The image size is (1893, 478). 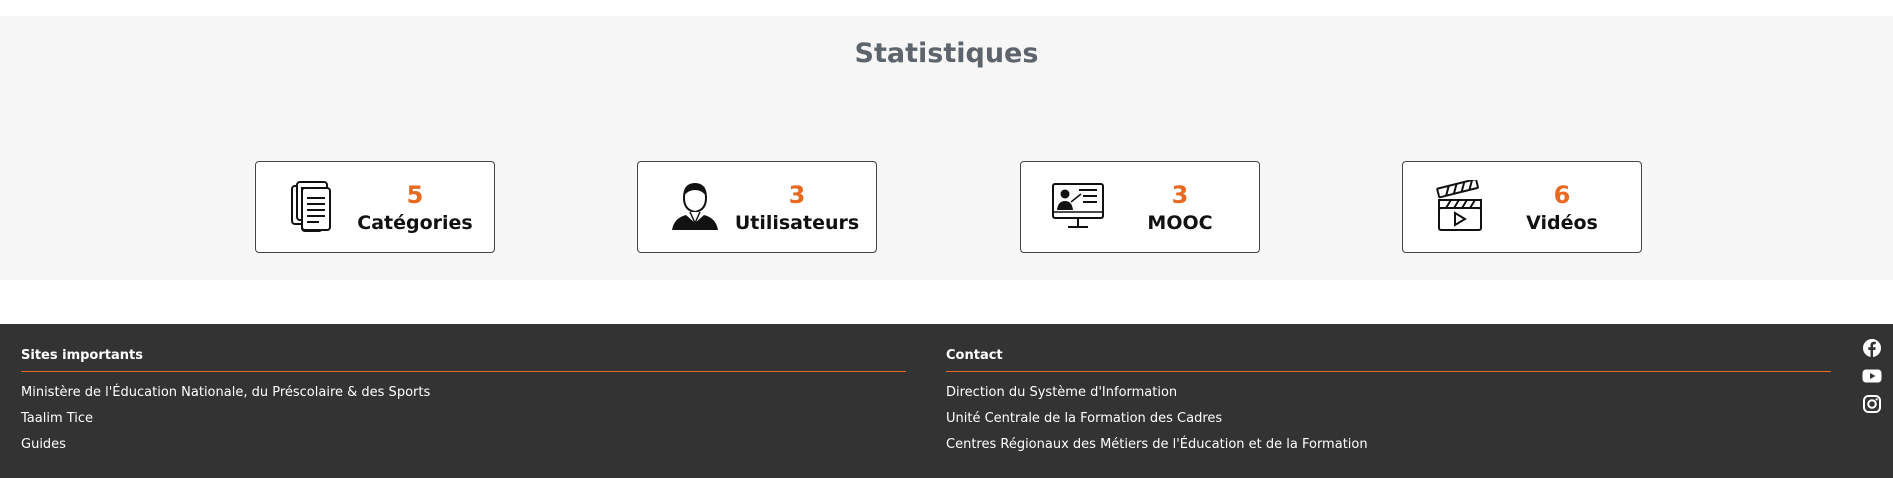 What do you see at coordinates (1140, 207) in the screenshot?
I see `stat-card-mooc: 3 MOOC` at bounding box center [1140, 207].